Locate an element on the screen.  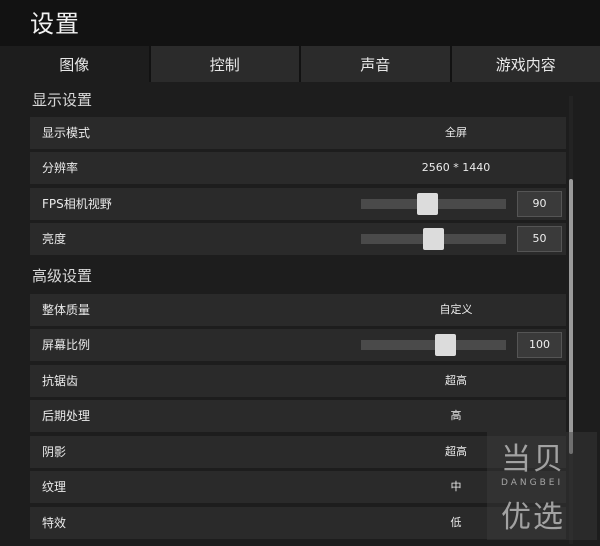
screen-scale-value-box: 100 is located at coordinates (539, 345).